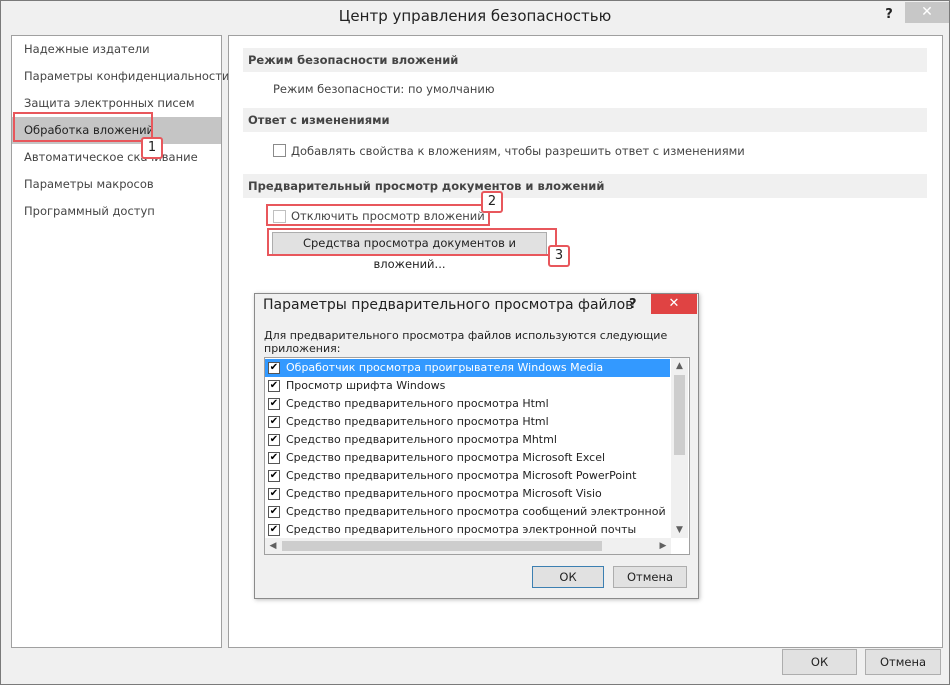 This screenshot has height=685, width=950. What do you see at coordinates (585, 120) in the screenshot?
I see `section-header-reply-with-changes: Ответ с изменениями` at bounding box center [585, 120].